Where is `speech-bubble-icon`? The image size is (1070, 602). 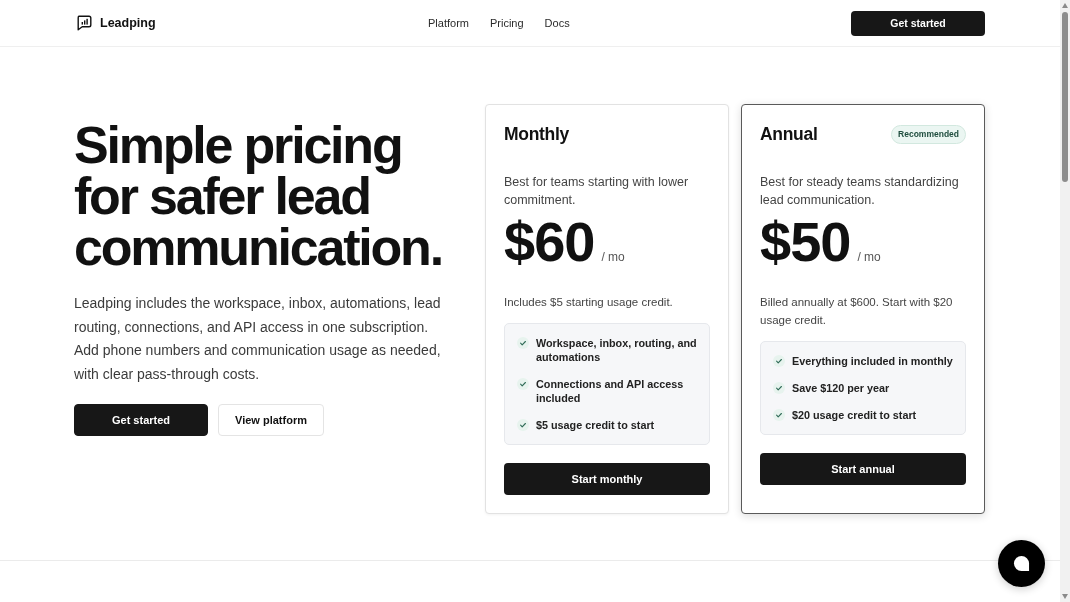
speech-bubble-icon is located at coordinates (1021, 563).